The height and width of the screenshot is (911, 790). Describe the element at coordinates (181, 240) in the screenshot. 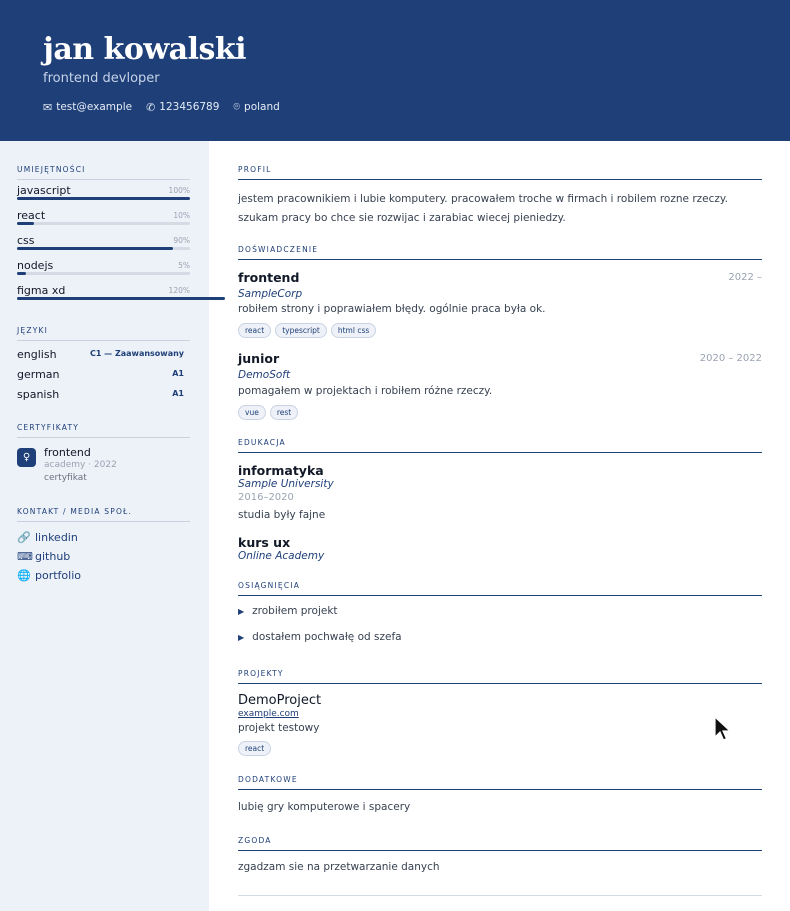

I see `skill-percent: 90%` at that location.